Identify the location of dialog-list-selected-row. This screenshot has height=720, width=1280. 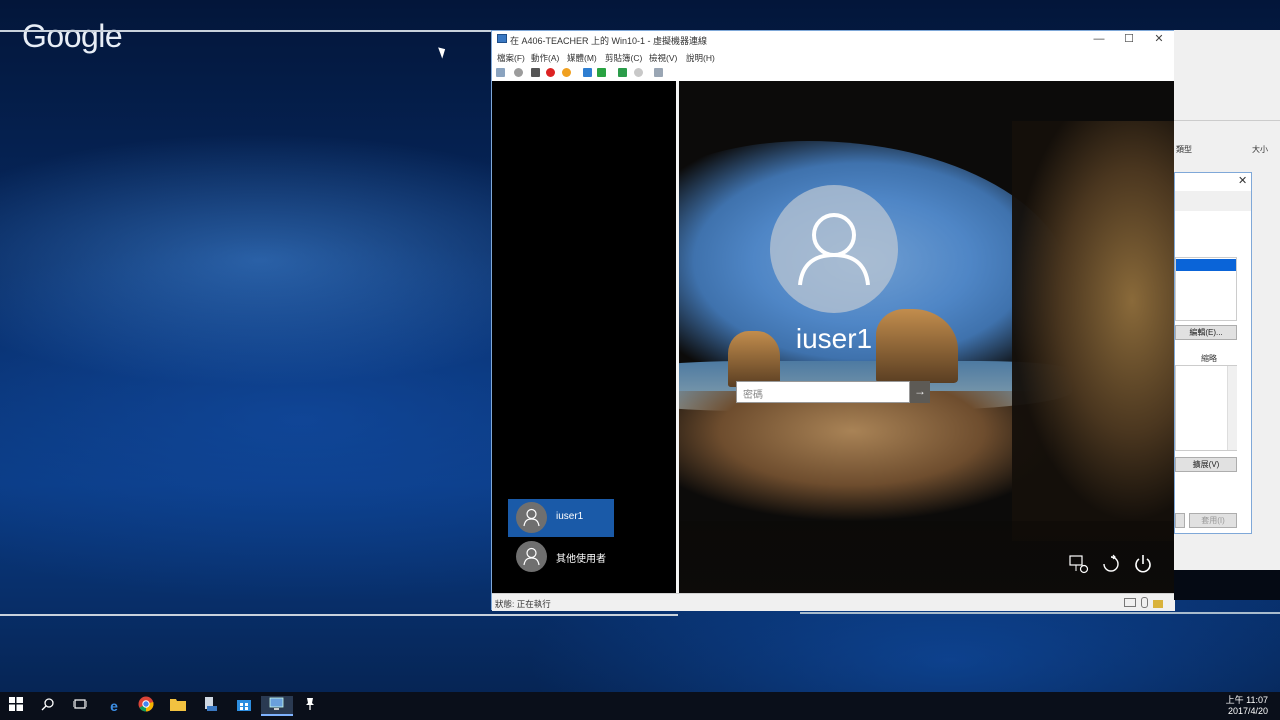
(1206, 265).